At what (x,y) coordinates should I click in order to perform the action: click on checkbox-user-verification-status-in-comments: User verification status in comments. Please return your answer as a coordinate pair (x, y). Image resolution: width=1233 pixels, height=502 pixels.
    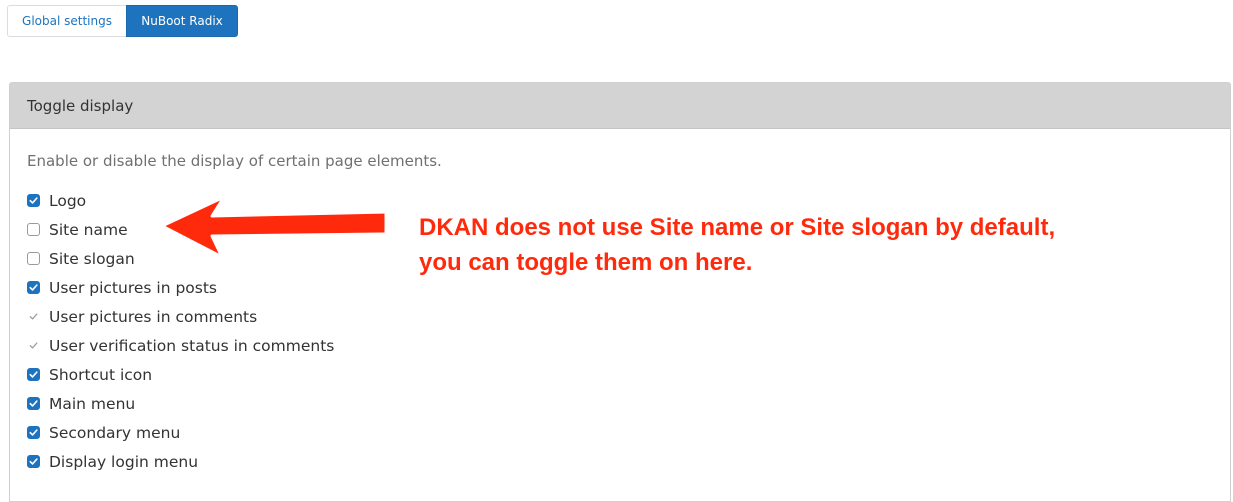
    Looking at the image, I should click on (180, 345).